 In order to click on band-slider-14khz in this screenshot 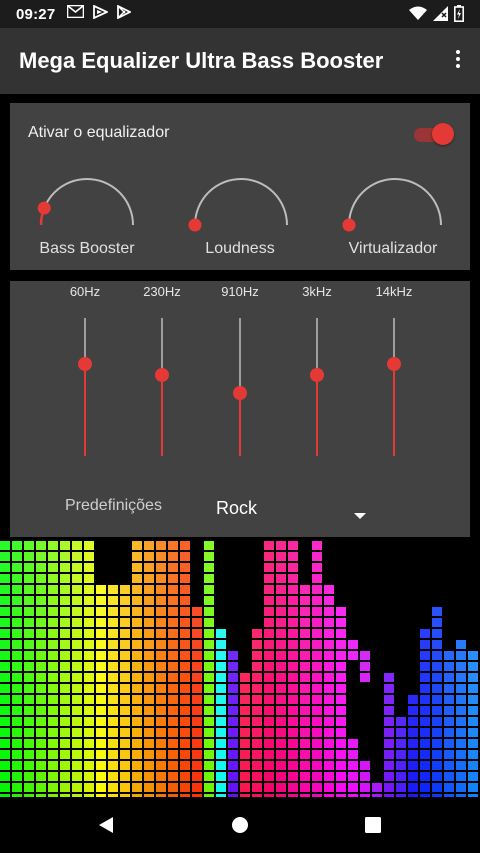, I will do `click(394, 387)`.